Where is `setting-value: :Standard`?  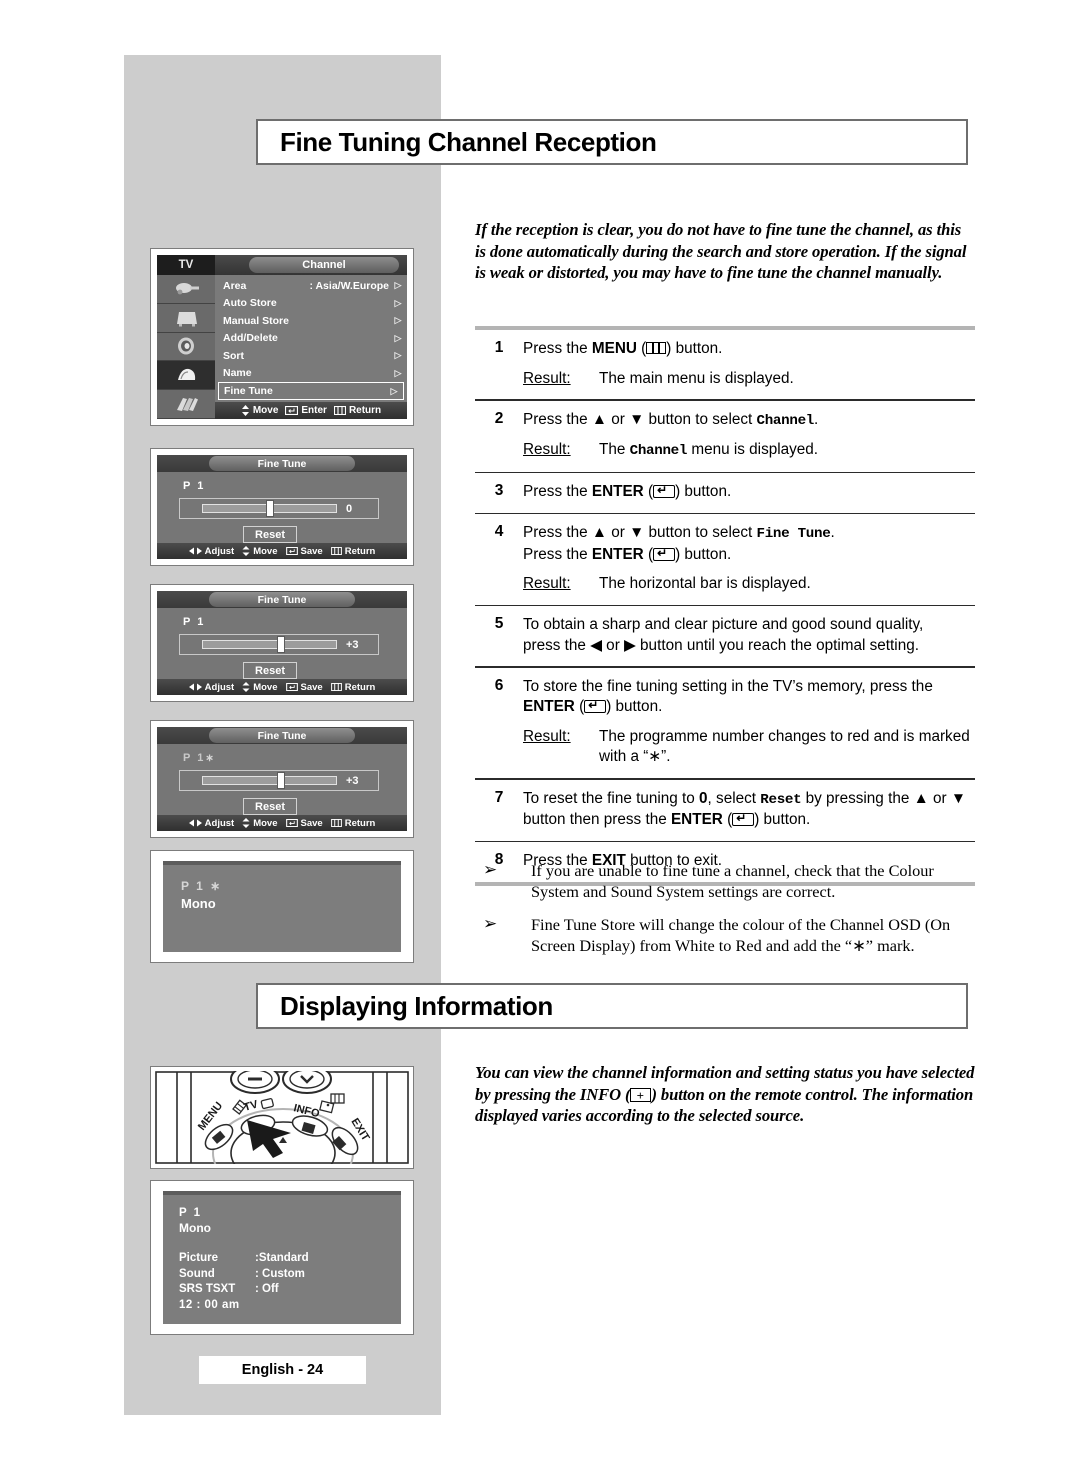 setting-value: :Standard is located at coordinates (282, 1258).